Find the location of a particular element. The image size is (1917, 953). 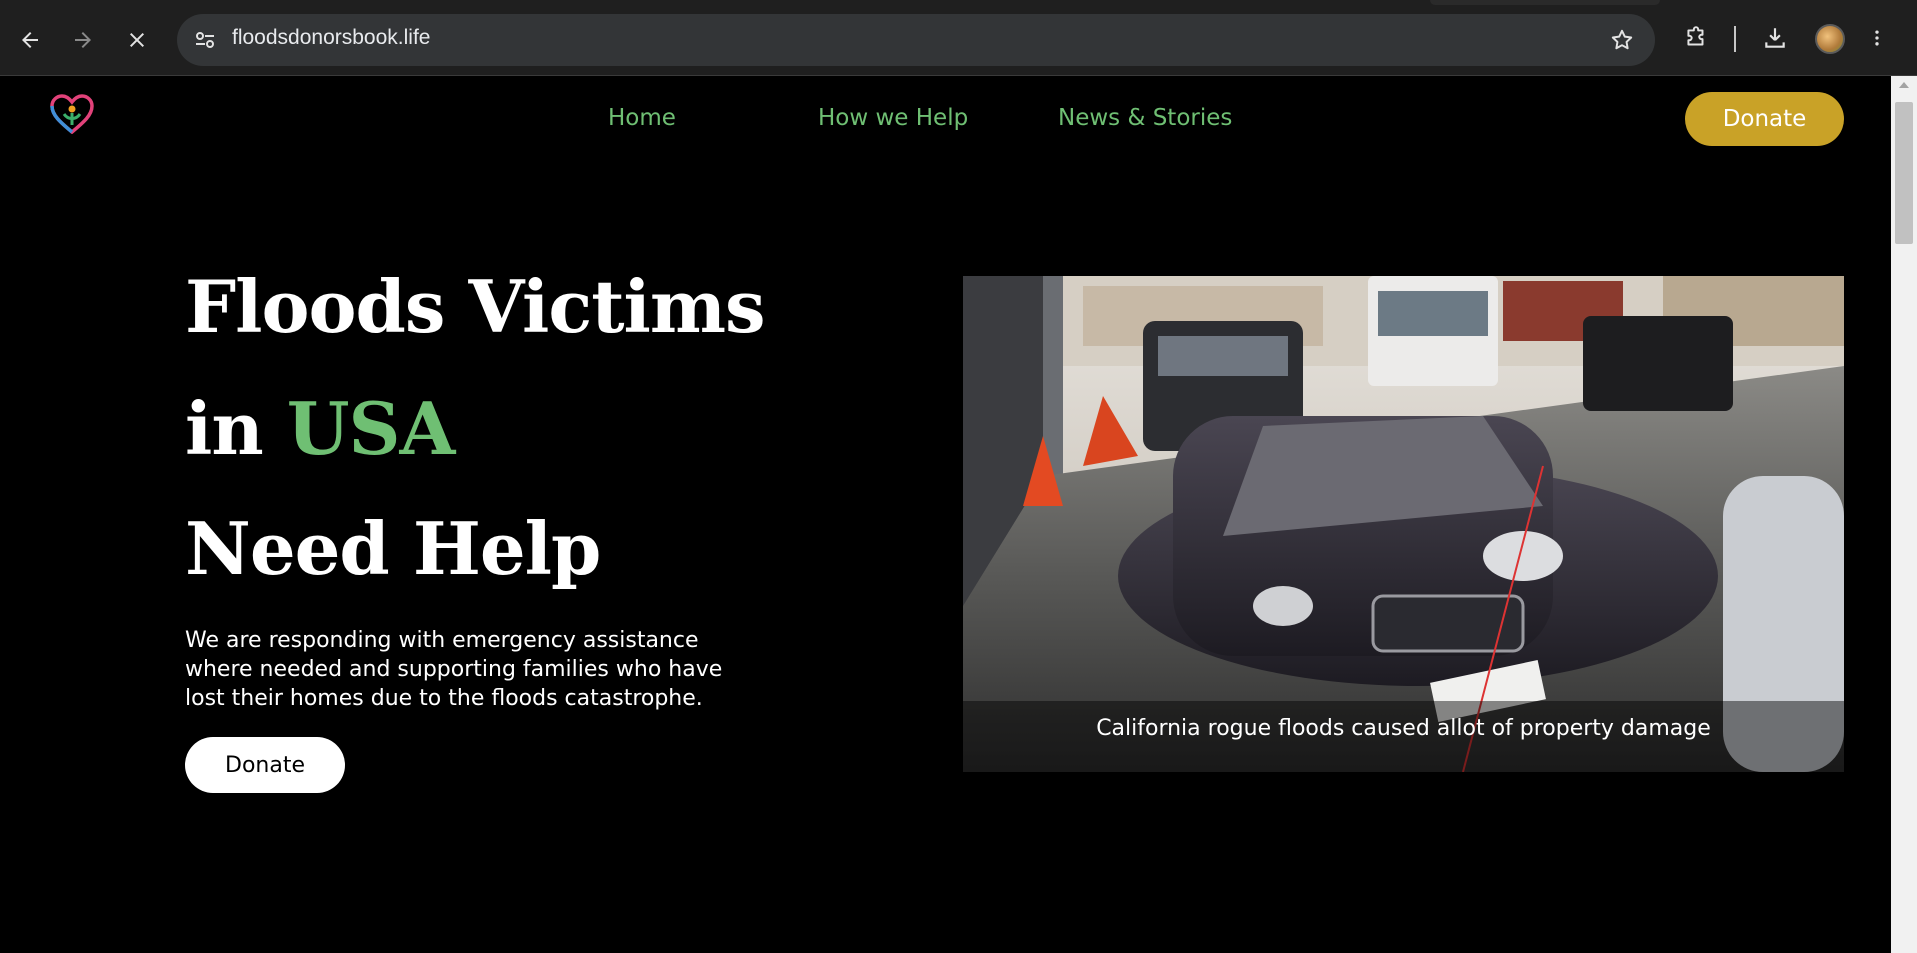

hero-title-line-3: Need Help is located at coordinates (393, 548).